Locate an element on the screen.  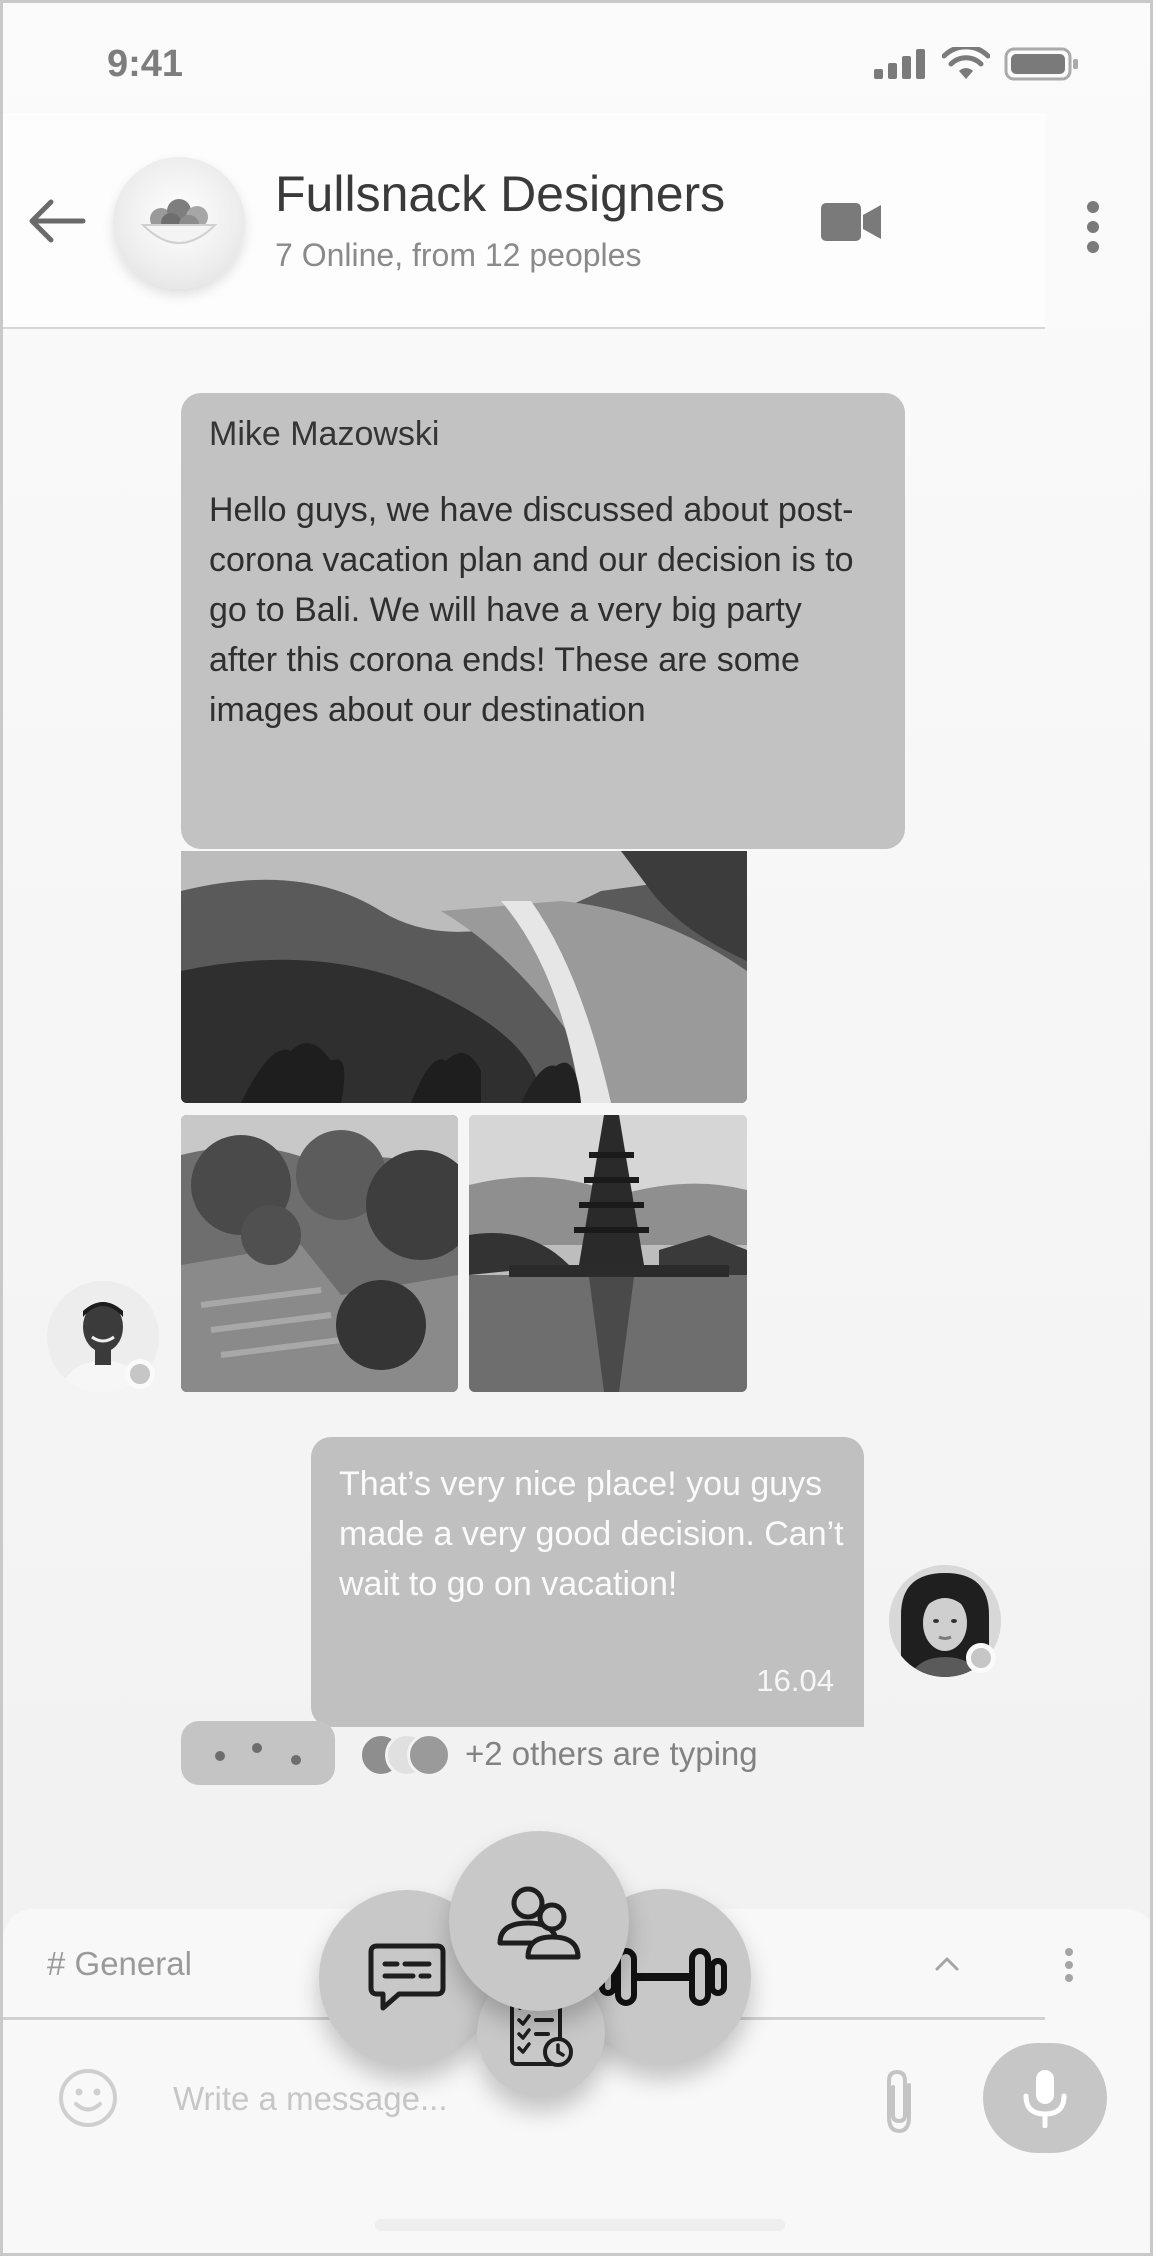
typing-avatar is located at coordinates (429, 1755).